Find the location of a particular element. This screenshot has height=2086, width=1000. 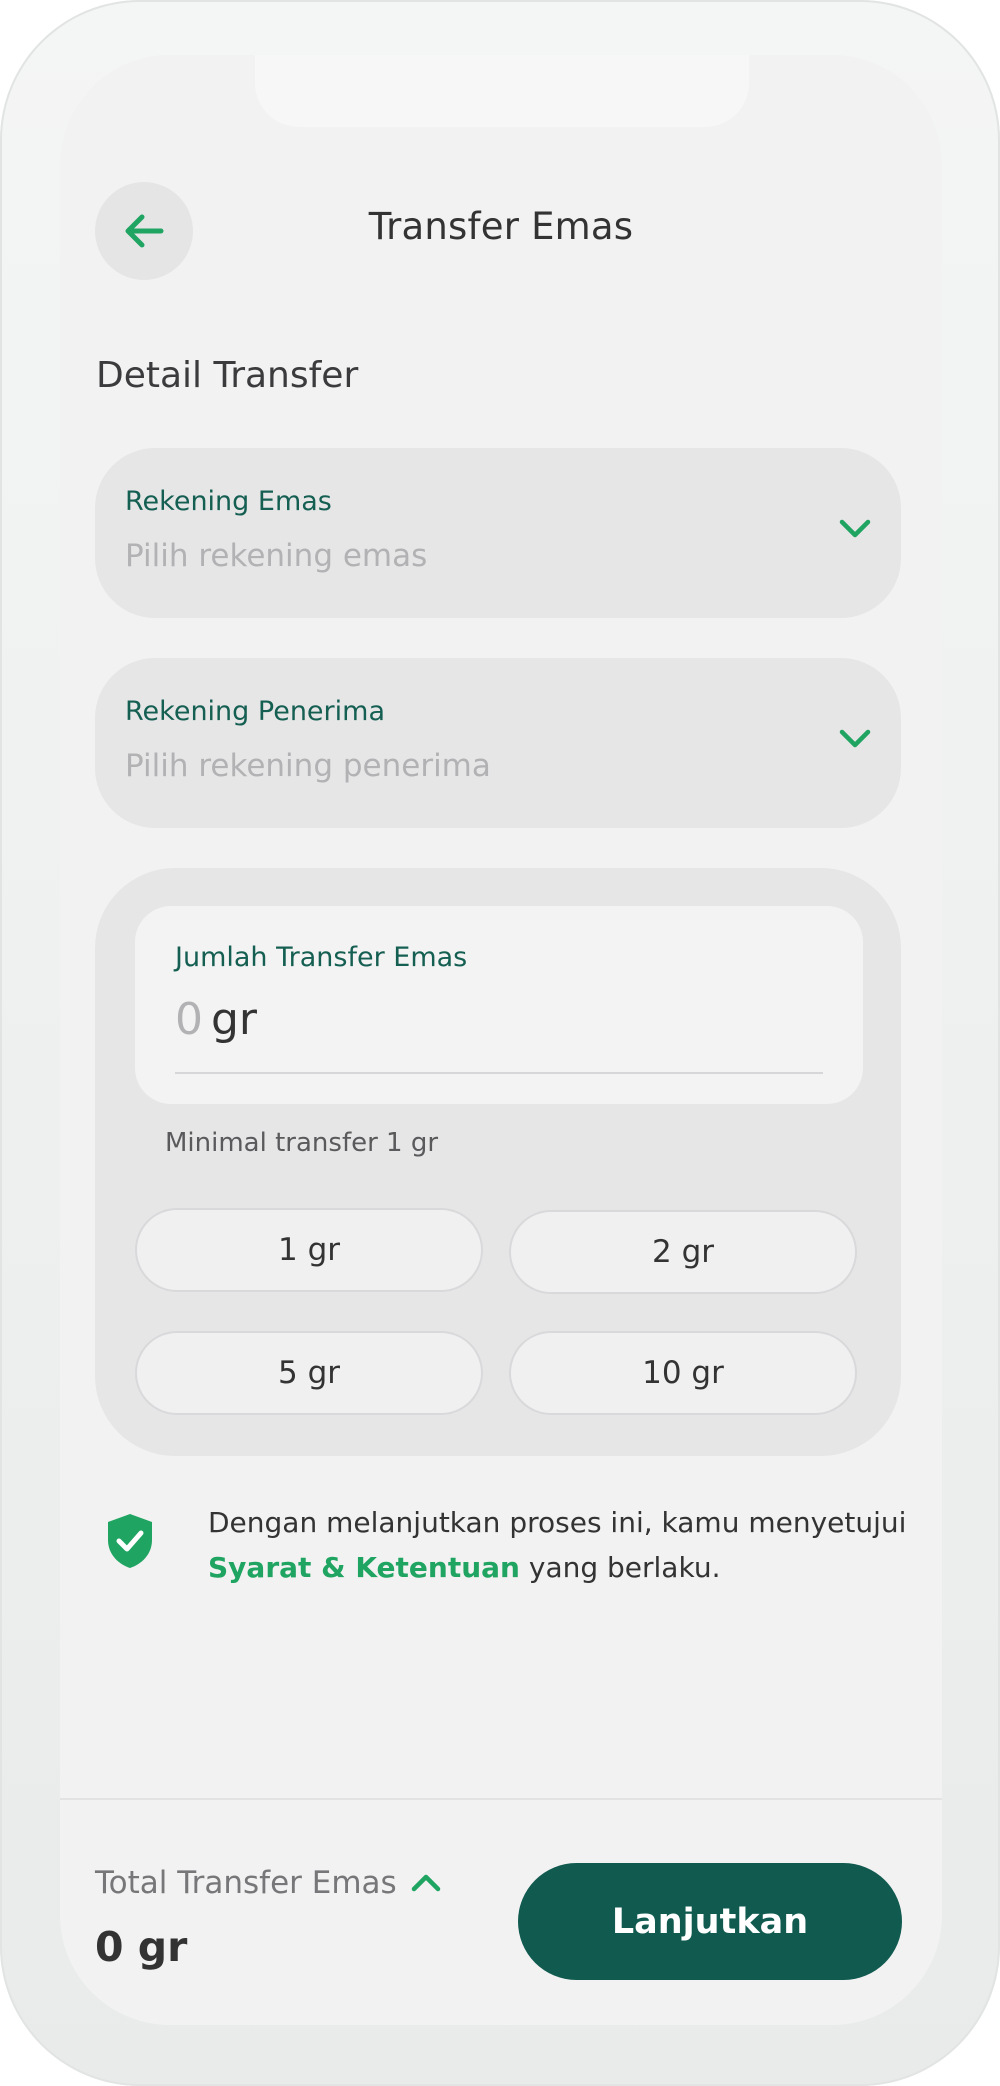

amount-value: 0 is located at coordinates (189, 1019).